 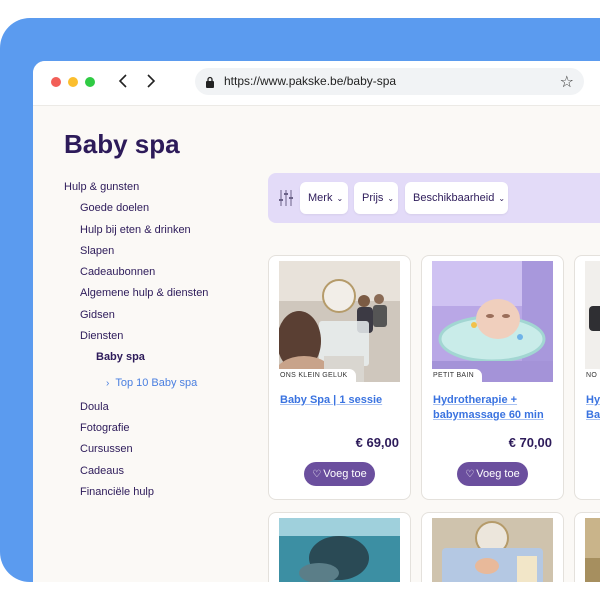 What do you see at coordinates (169, 471) in the screenshot?
I see `sidebar-item-cadeaus: Cadeaus` at bounding box center [169, 471].